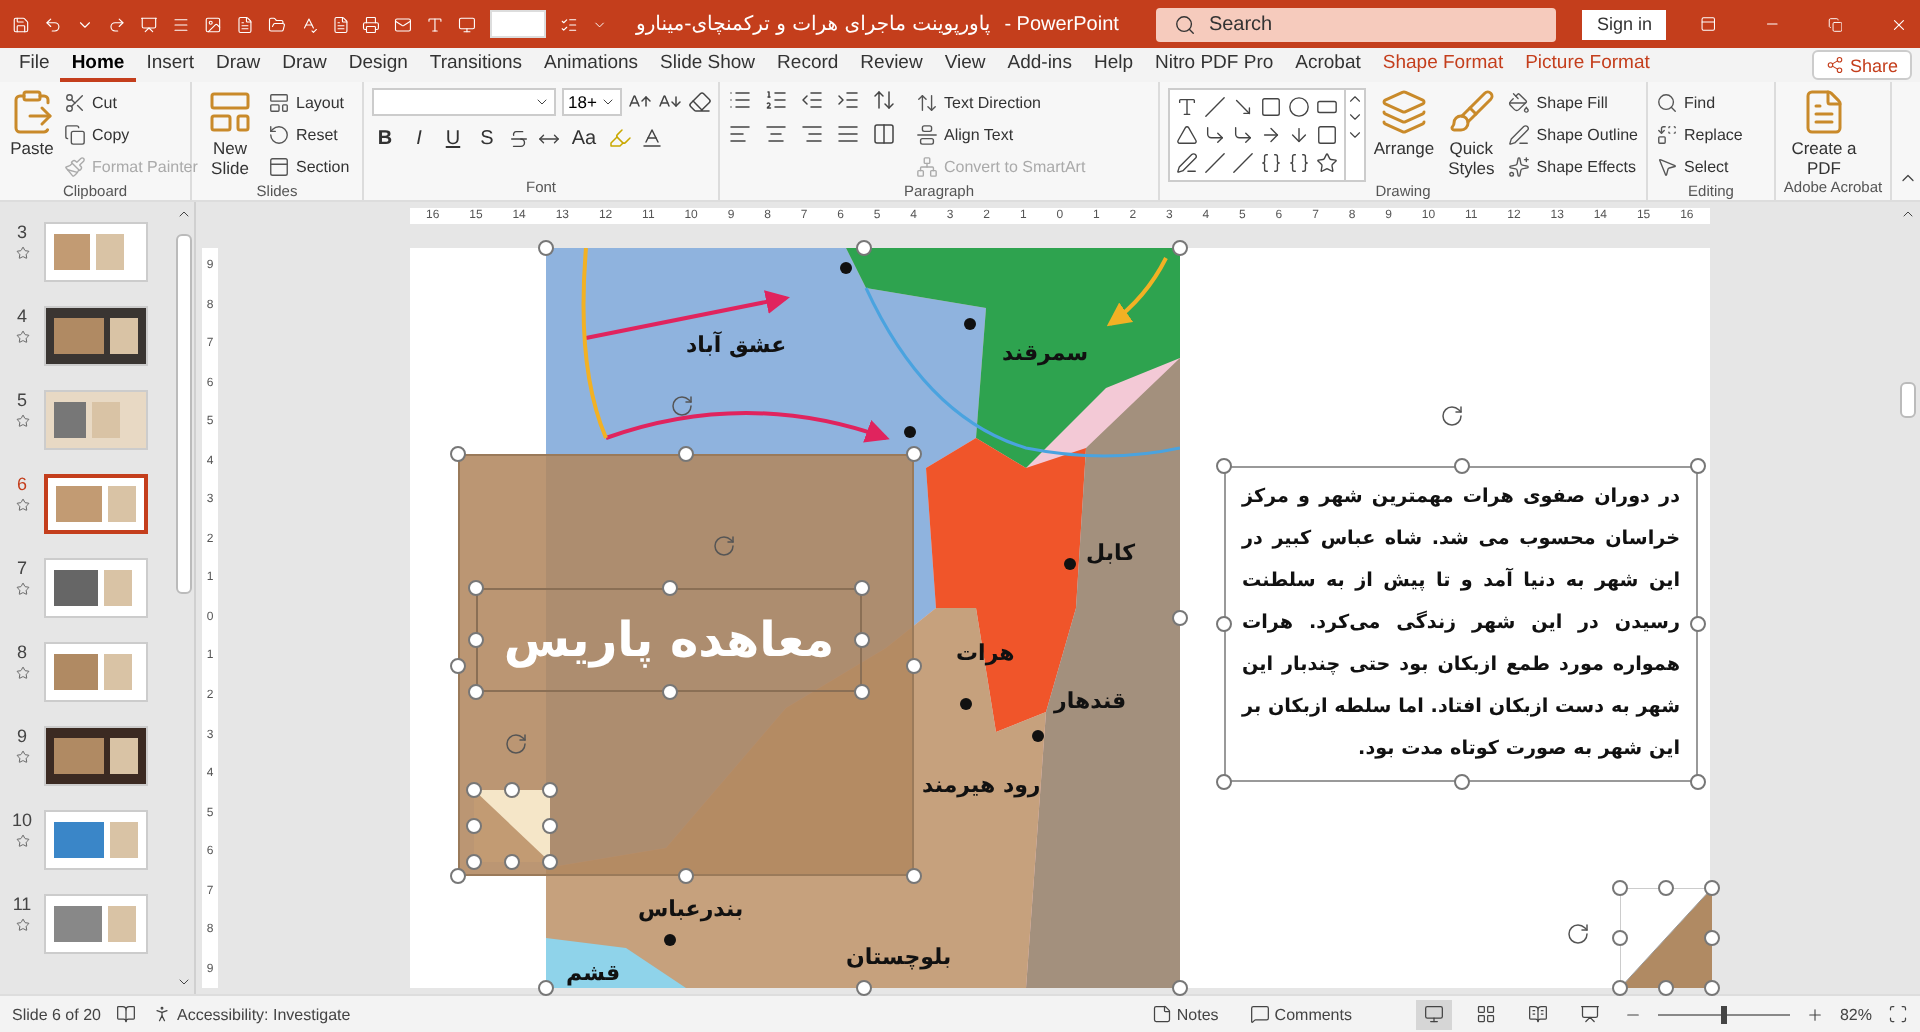 The image size is (1920, 1032). What do you see at coordinates (1301, 1014) in the screenshot?
I see `comments-button: Comments` at bounding box center [1301, 1014].